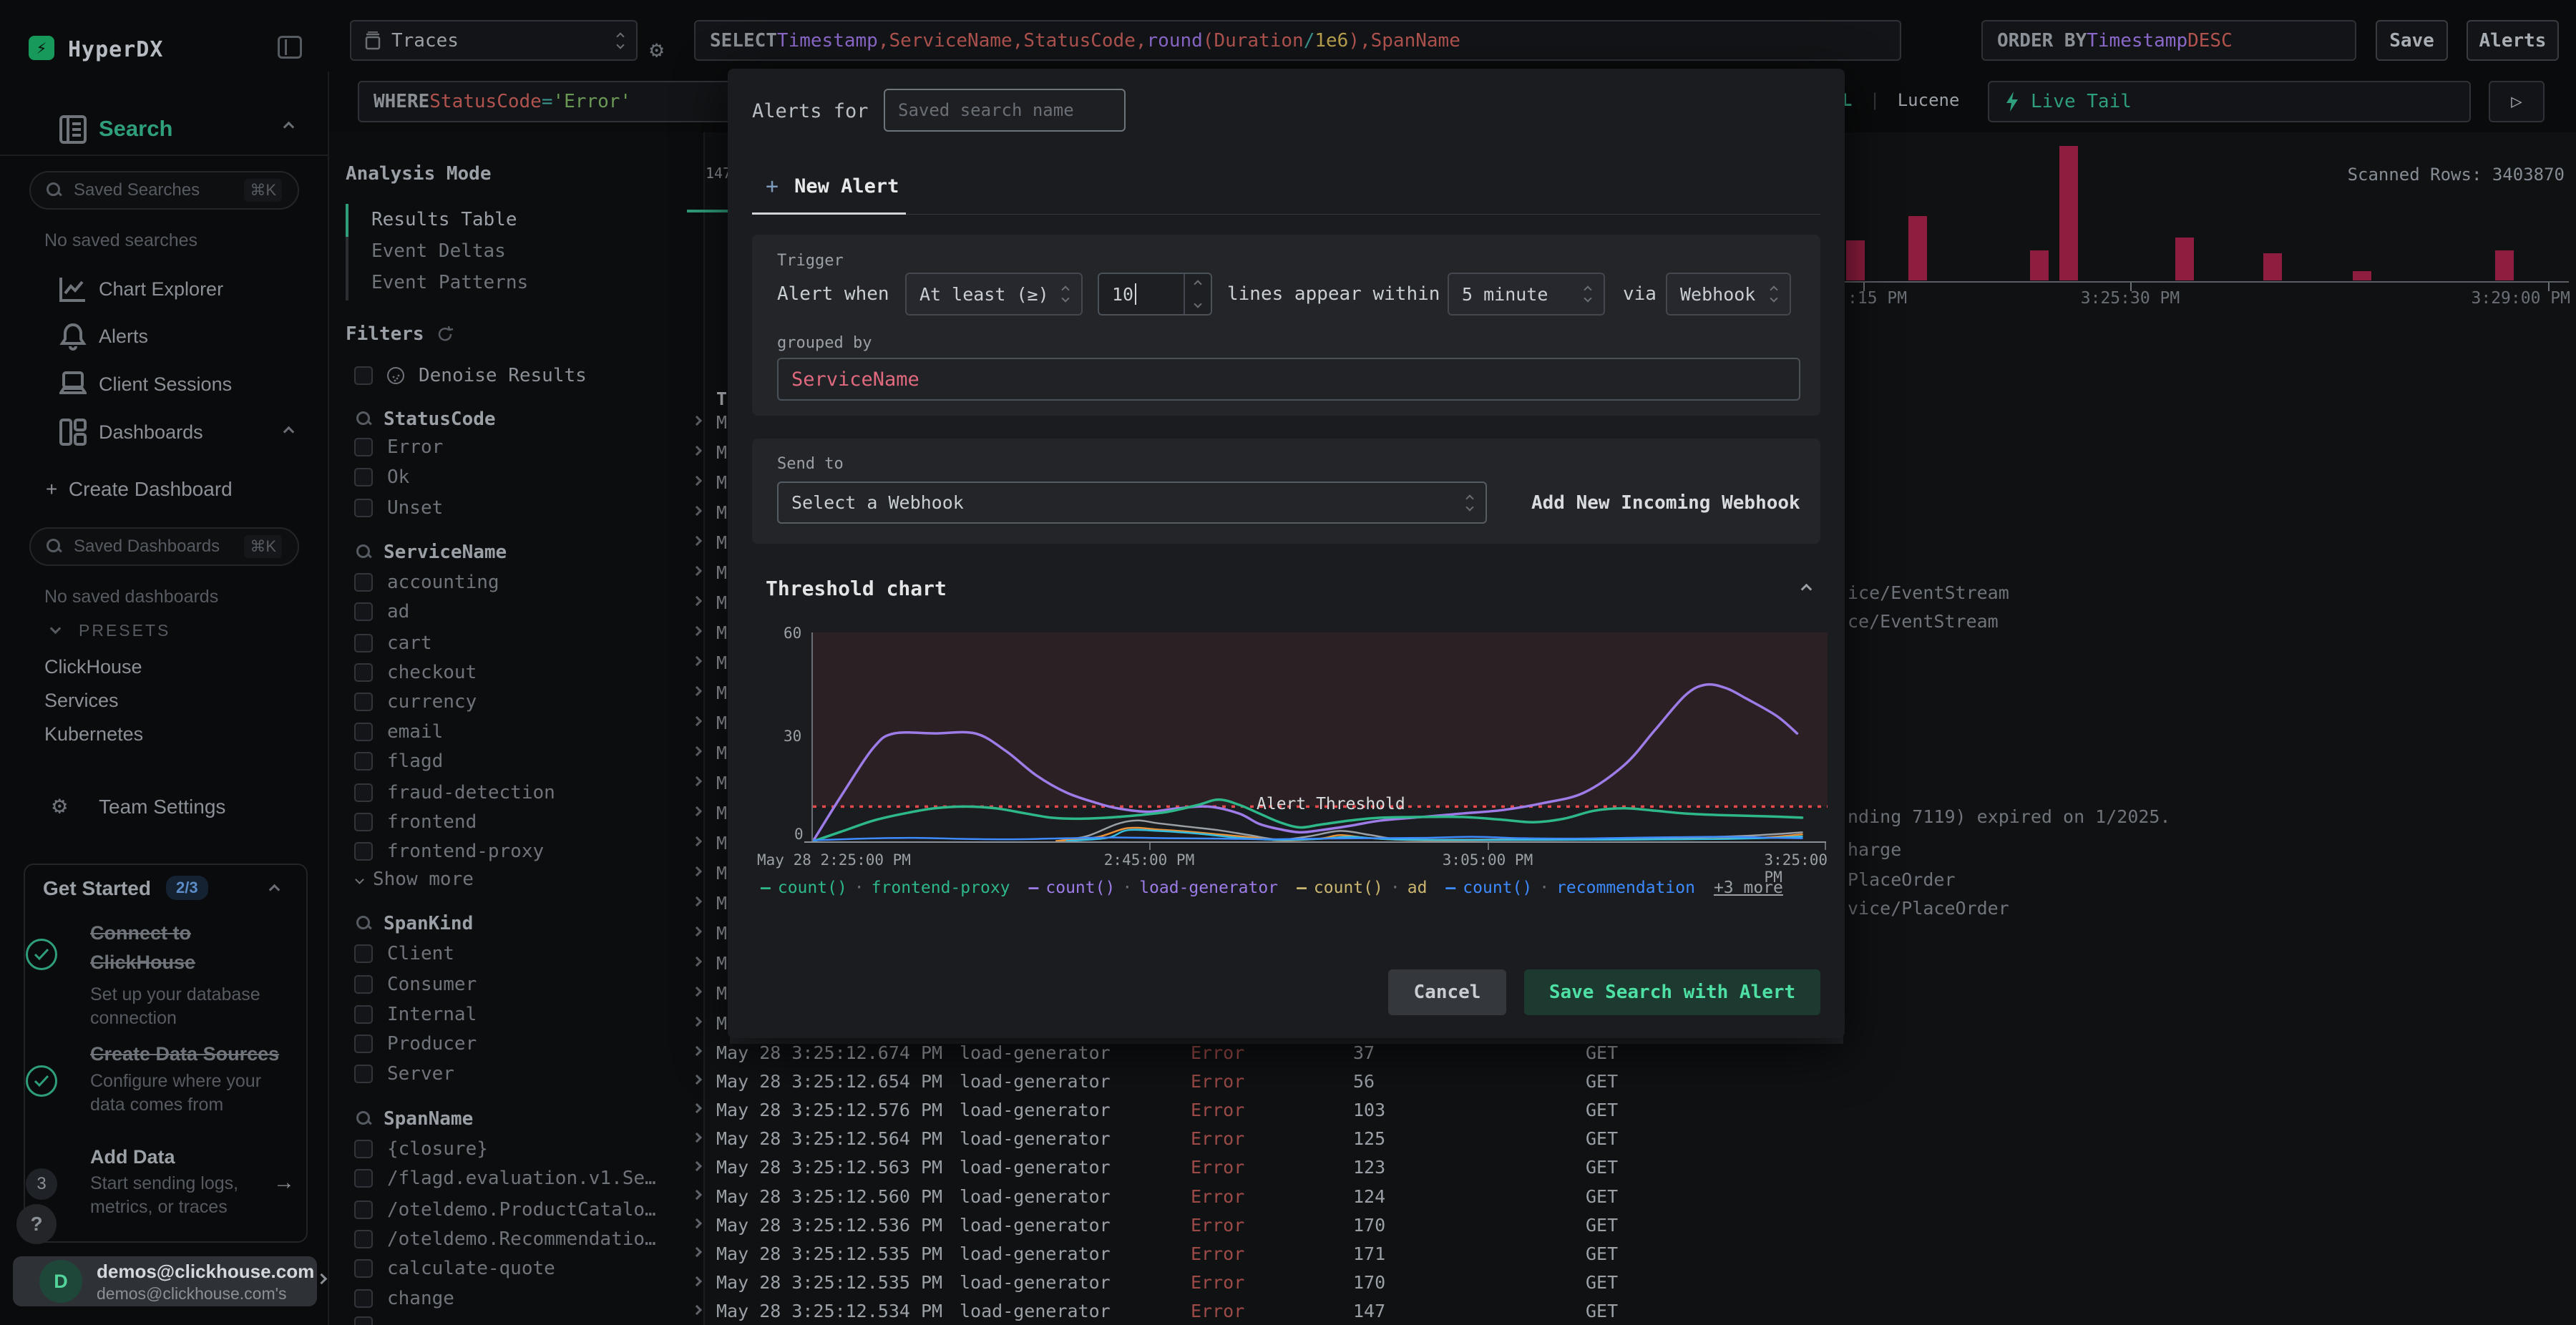 This screenshot has width=2576, height=1325. Describe the element at coordinates (449, 283) in the screenshot. I see `analysis-mode-event-patterns: Event Patterns` at that location.